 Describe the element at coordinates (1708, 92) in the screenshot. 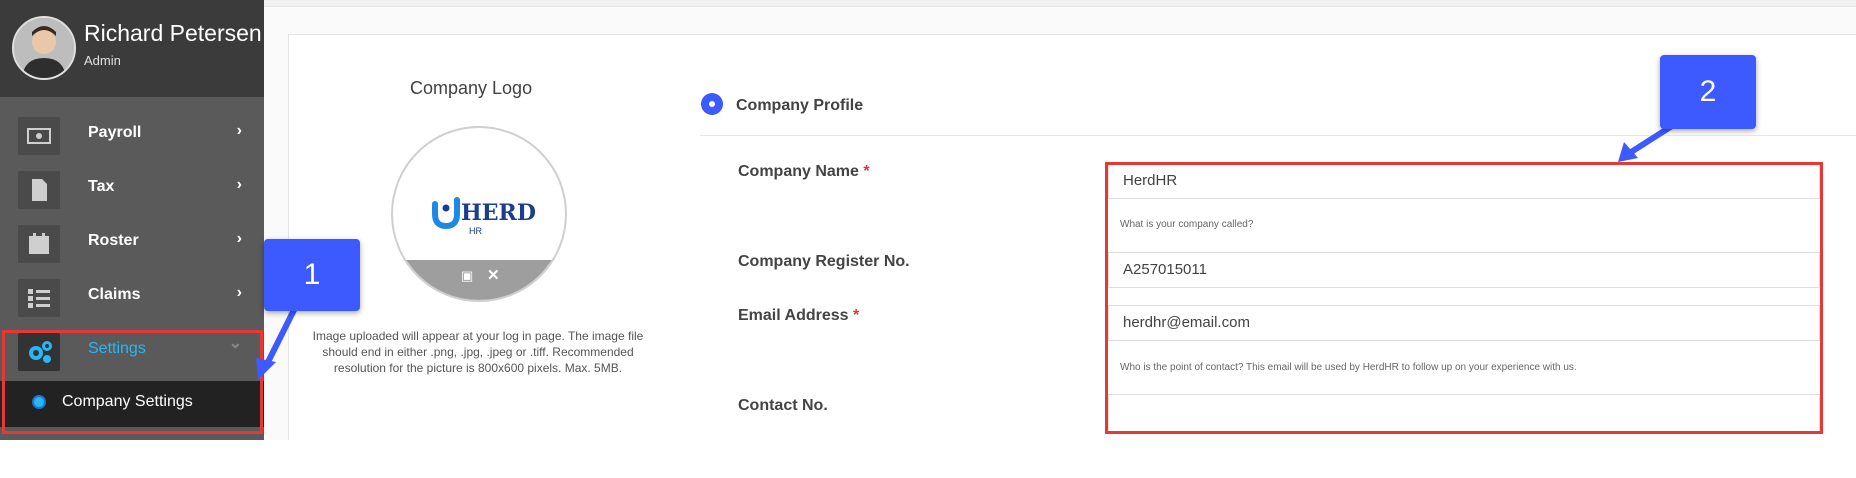

I see `callout-badge-2: 2` at that location.